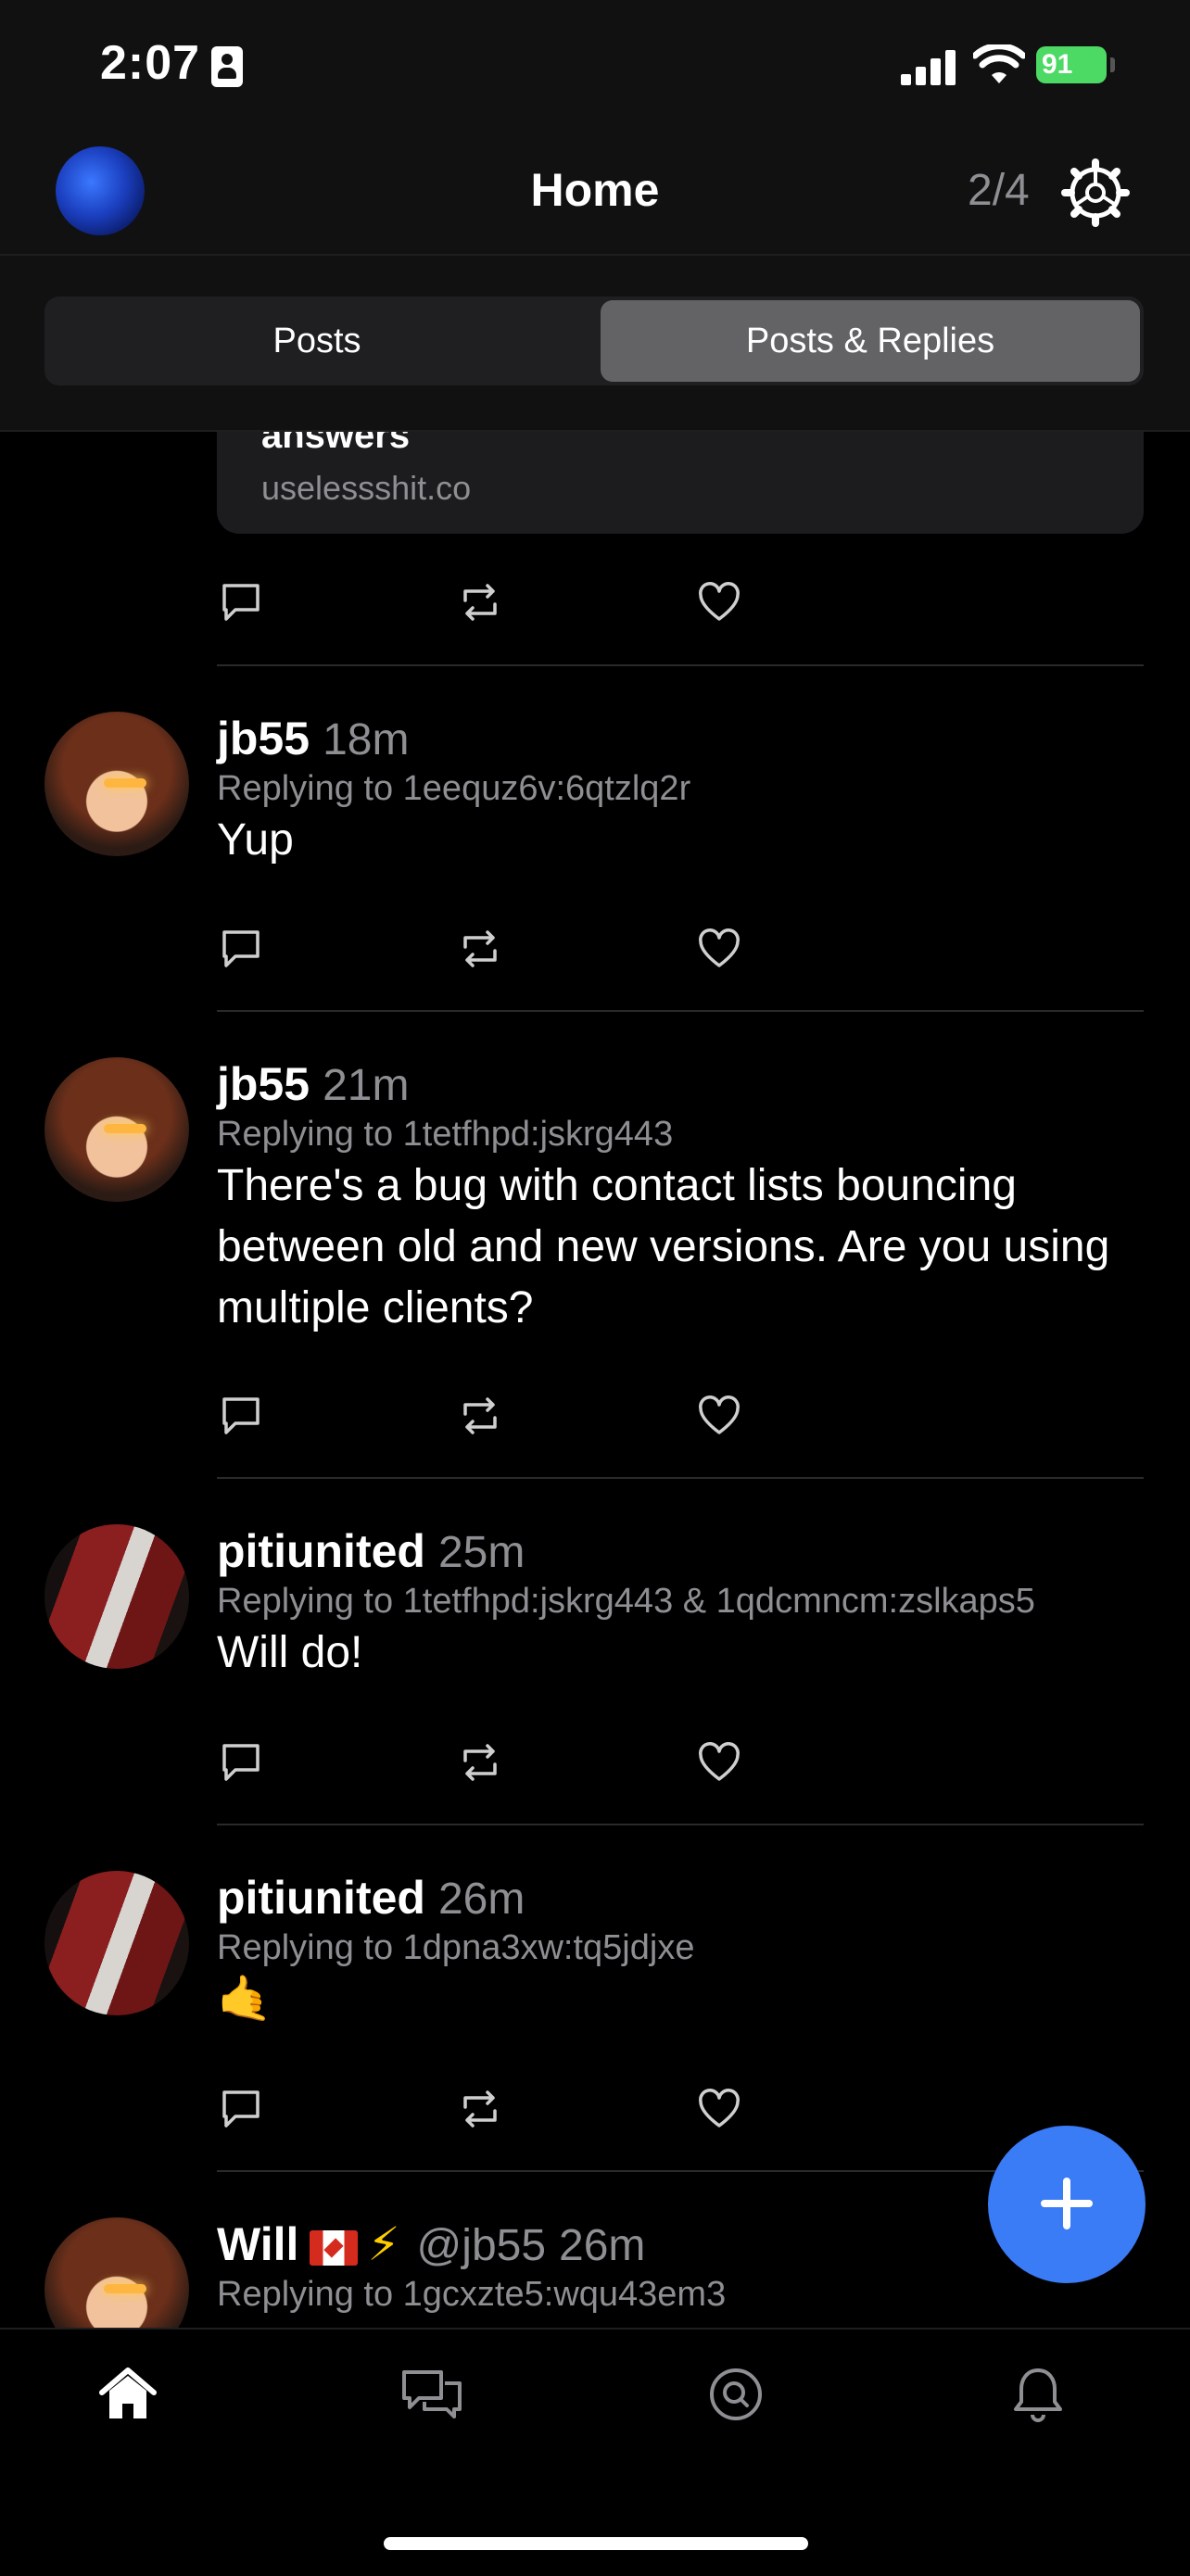  I want to click on relay-counter: 2/4, so click(999, 190).